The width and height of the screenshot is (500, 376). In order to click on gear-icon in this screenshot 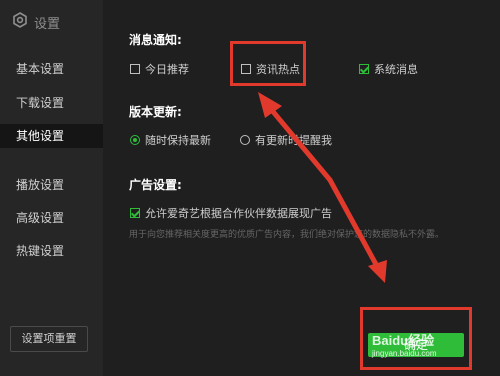, I will do `click(20, 22)`.